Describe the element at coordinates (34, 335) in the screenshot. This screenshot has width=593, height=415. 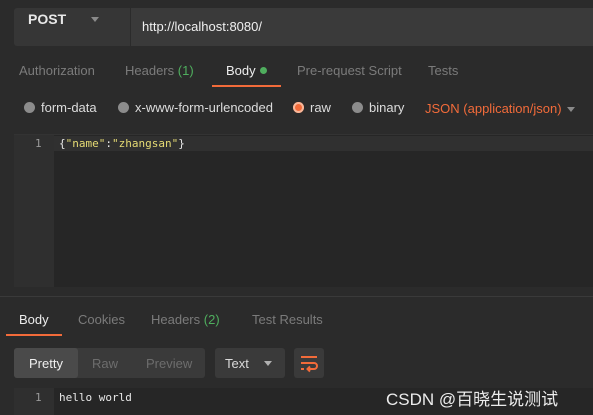
I see `active-response-tab-underline` at that location.